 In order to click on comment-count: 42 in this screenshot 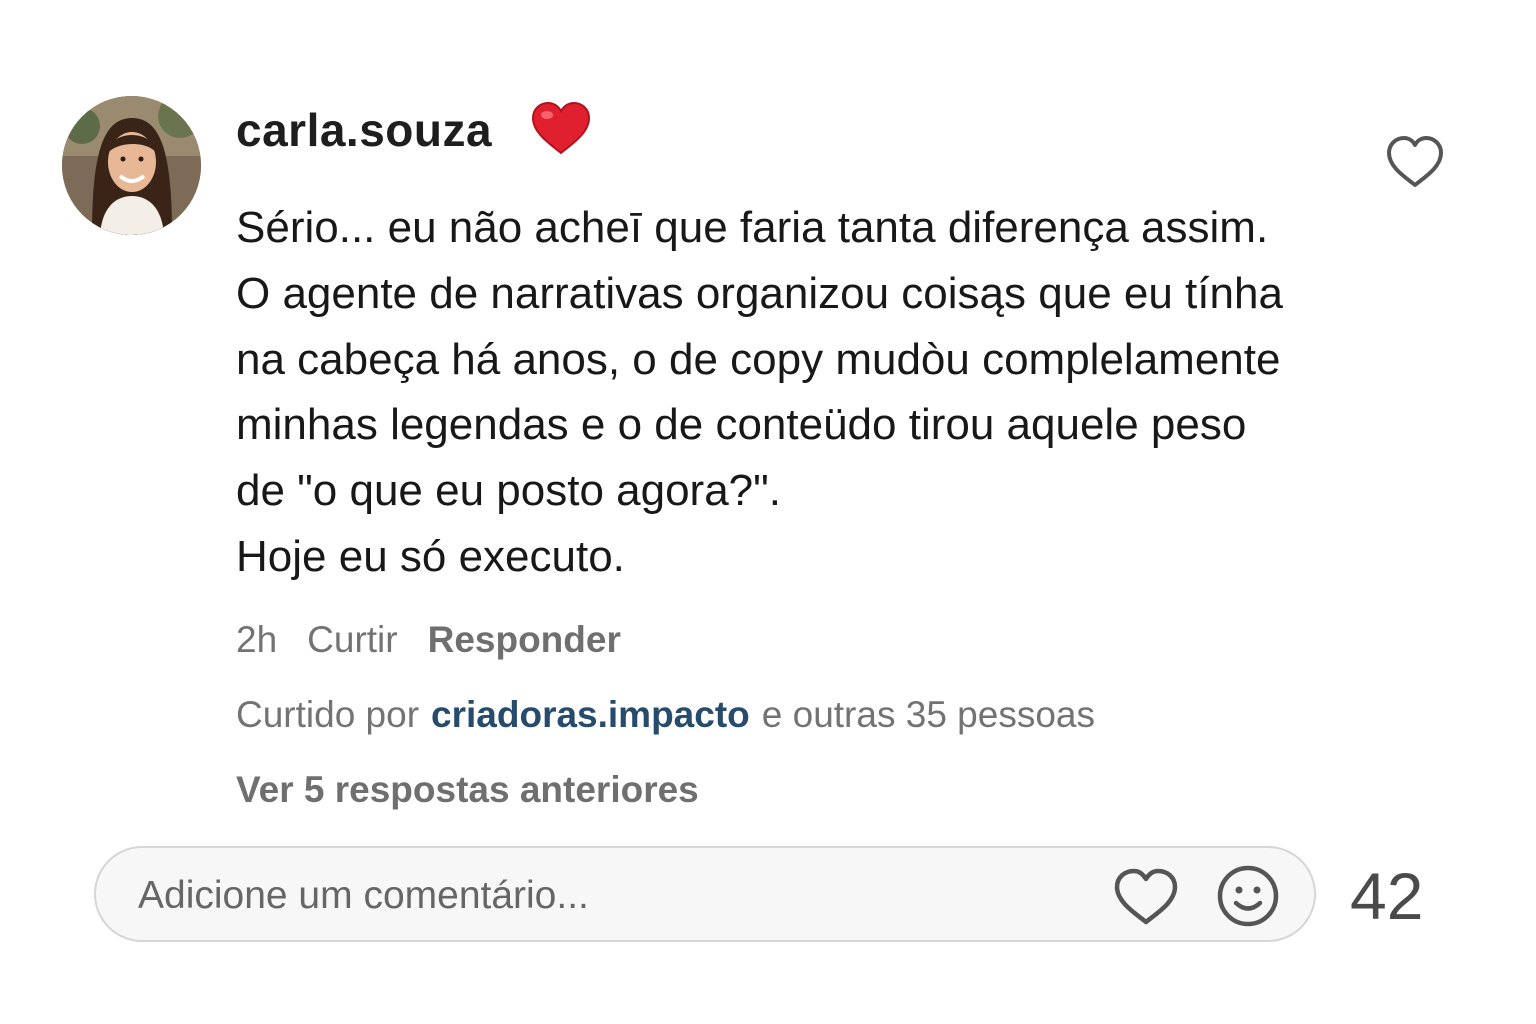, I will do `click(1387, 896)`.